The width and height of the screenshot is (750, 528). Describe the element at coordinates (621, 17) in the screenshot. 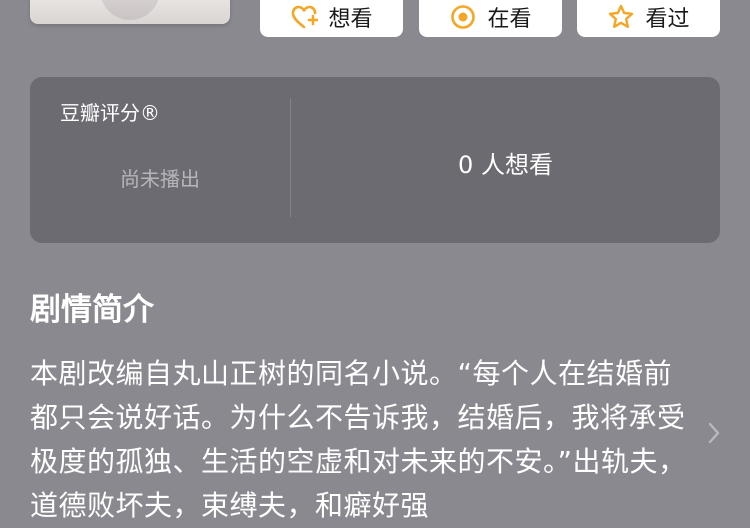

I see `star-icon` at that location.